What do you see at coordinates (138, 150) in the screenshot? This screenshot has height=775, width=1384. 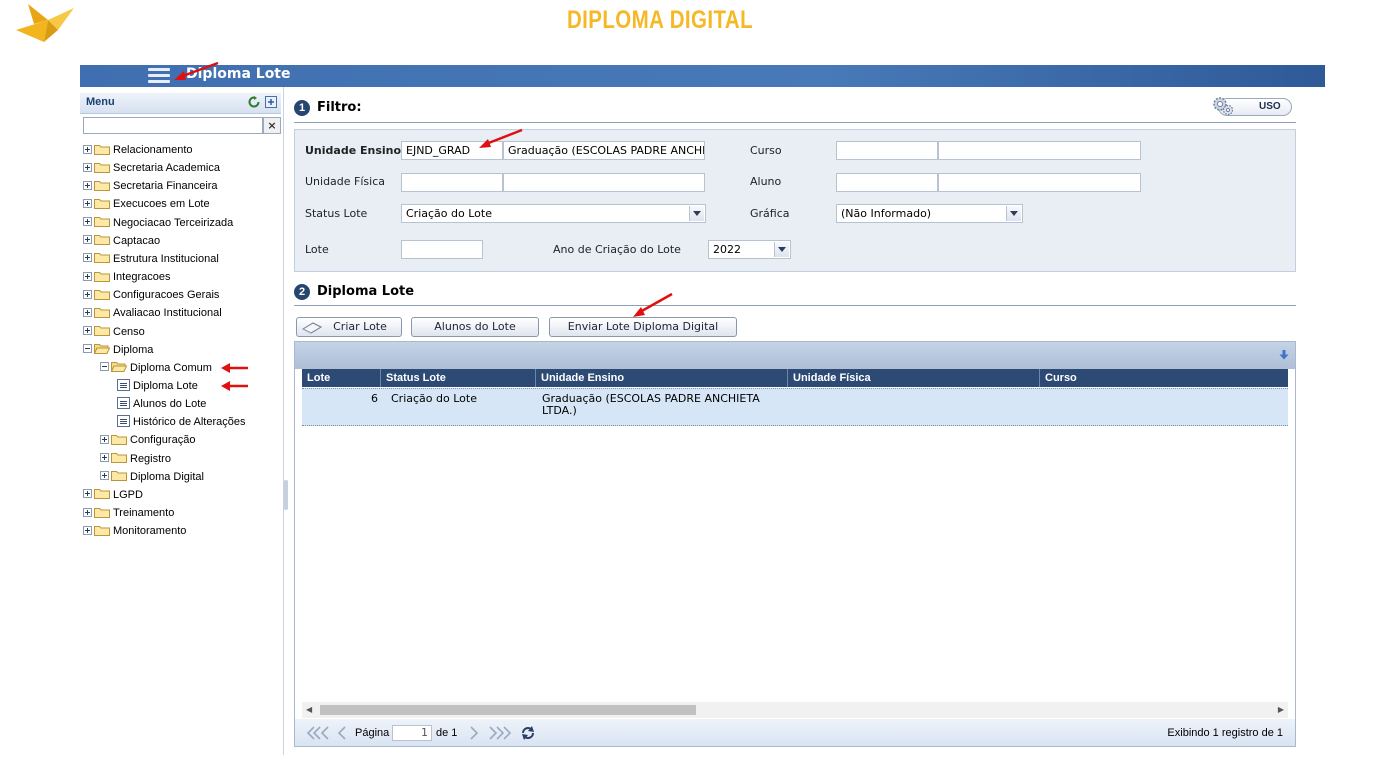 I see `sidebar-item-relacionamento: Relacionamento` at bounding box center [138, 150].